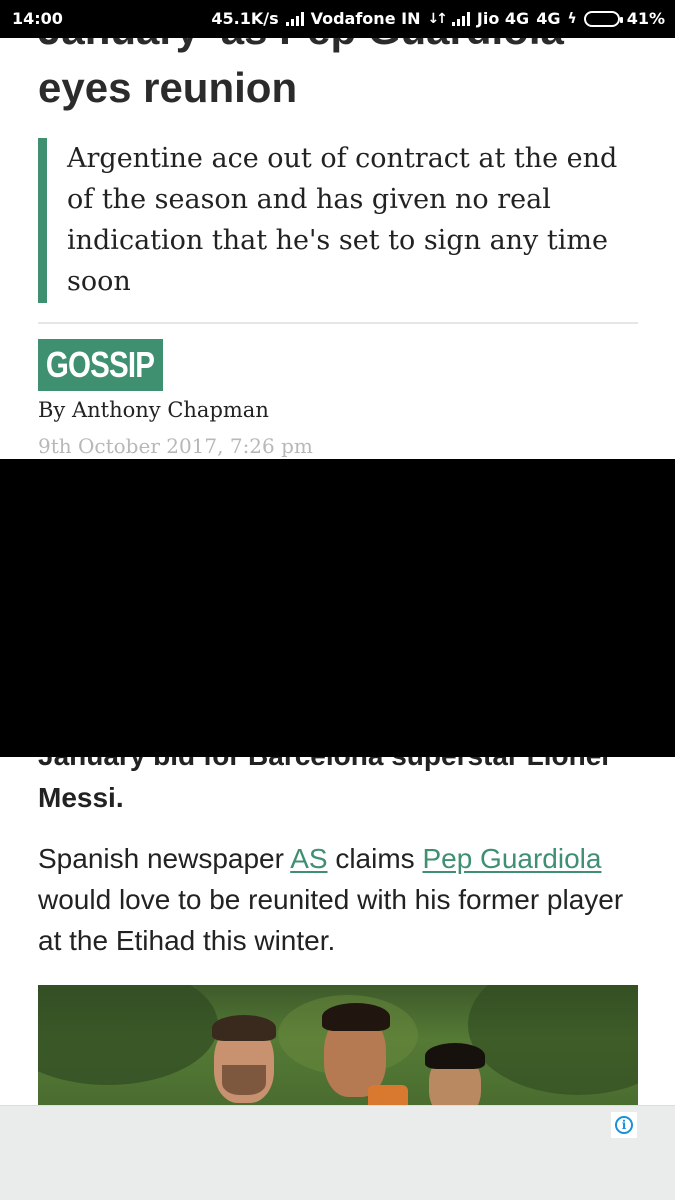 The height and width of the screenshot is (1200, 675). I want to click on category-label: GOSSIP, so click(100, 364).